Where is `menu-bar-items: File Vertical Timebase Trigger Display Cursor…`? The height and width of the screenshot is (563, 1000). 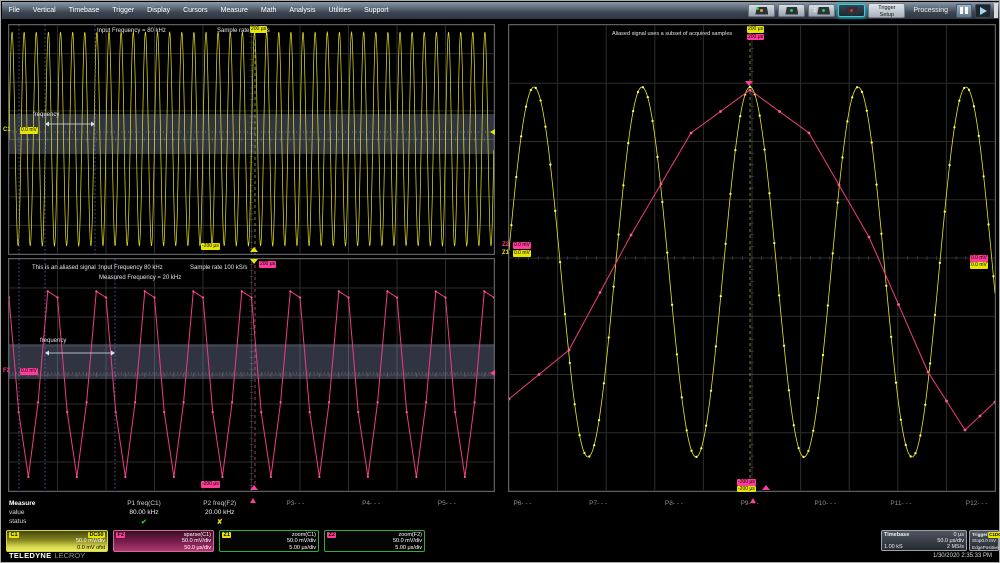
menu-bar-items: File Vertical Timebase Trigger Display Cursor… is located at coordinates (198, 10).